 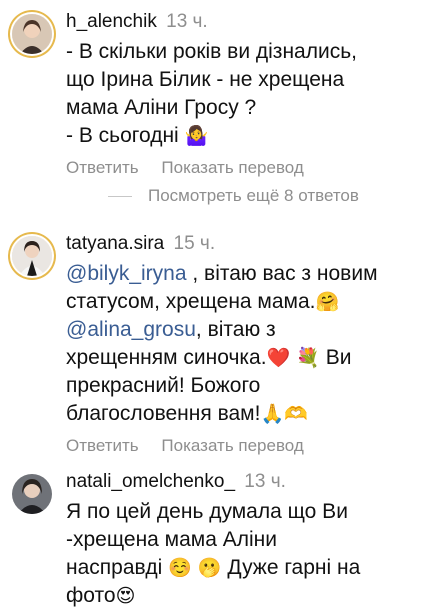 I want to click on comment-line: хрещенням синочка.❤️ 💐 Ви, so click(x=239, y=358).